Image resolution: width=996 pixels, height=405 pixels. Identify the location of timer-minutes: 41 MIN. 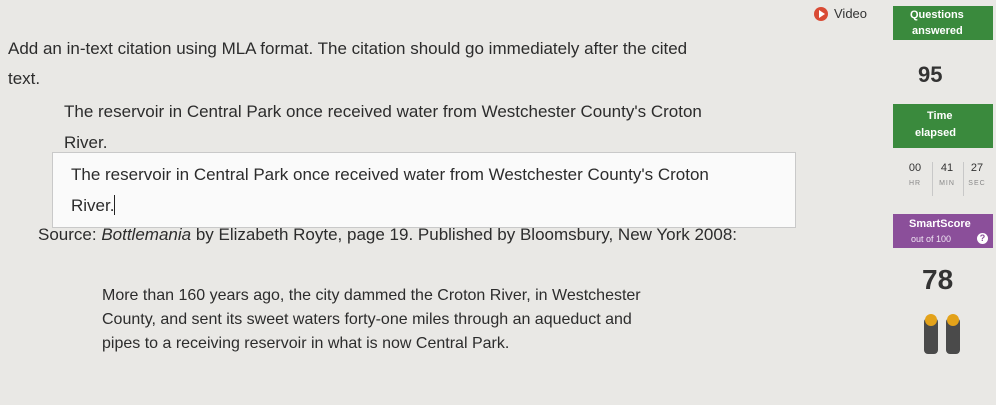
(947, 174).